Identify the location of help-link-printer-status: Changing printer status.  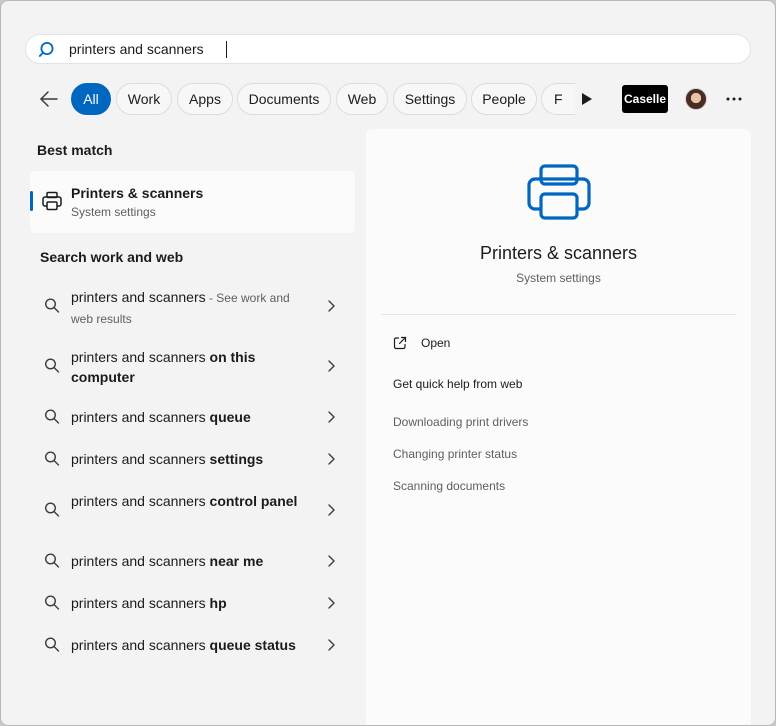
(455, 454).